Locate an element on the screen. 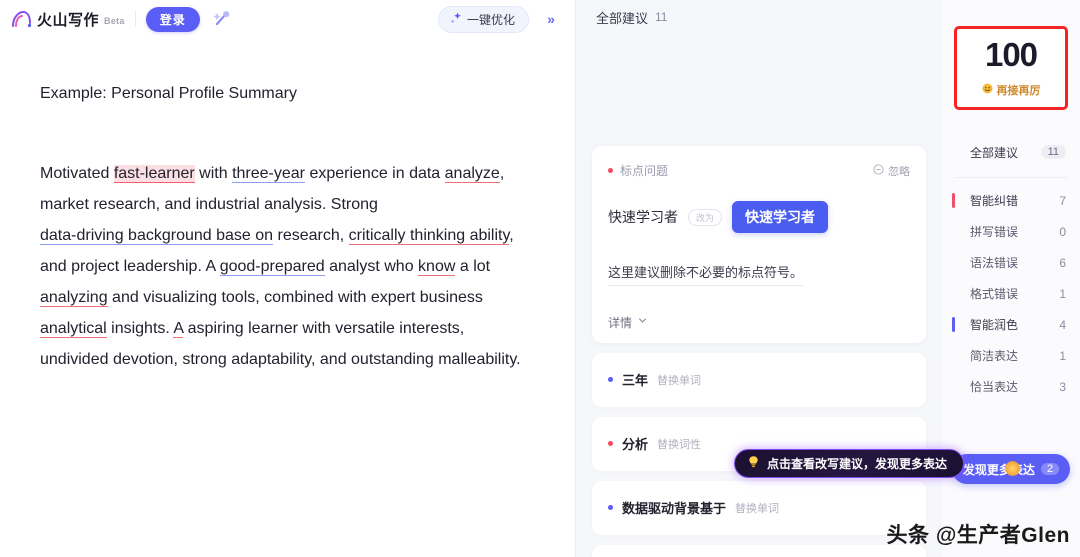 The width and height of the screenshot is (1080, 557). text-marker: good-prepared is located at coordinates (272, 267).